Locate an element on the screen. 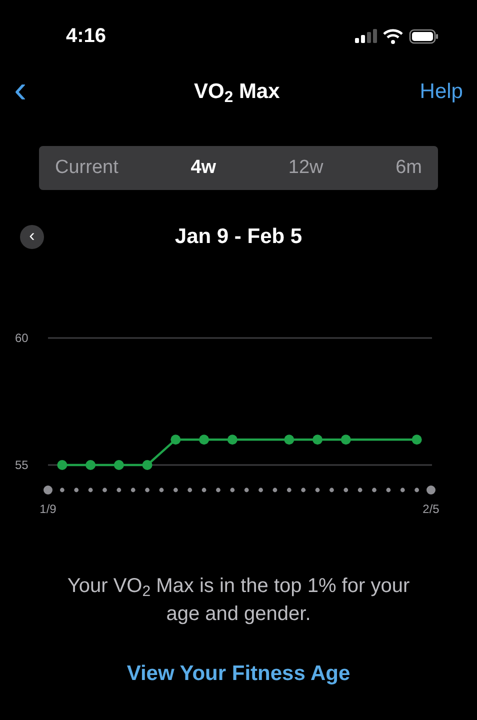 The height and width of the screenshot is (720, 477). x-tick-label: 1/9 is located at coordinates (48, 509).